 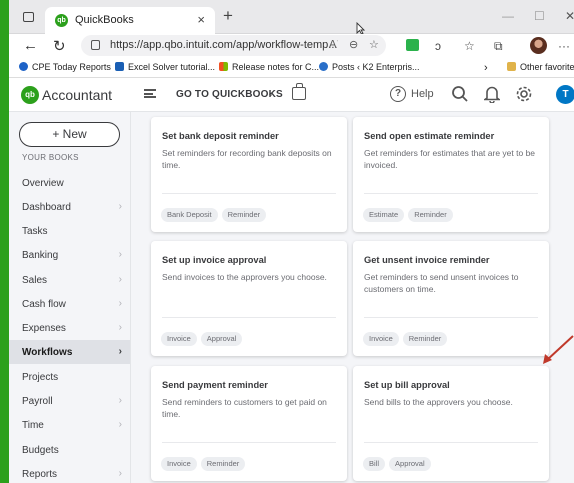 I want to click on browser-tab-bar: qb QuickBooks × + — ☐ ✕, so click(x=291, y=17).